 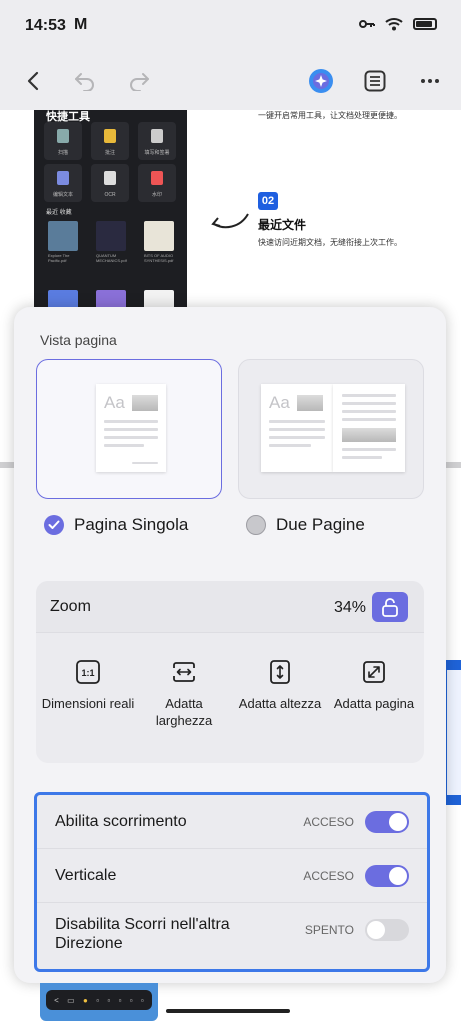 What do you see at coordinates (280, 685) in the screenshot?
I see `fit-height-button: Adatta altezza` at bounding box center [280, 685].